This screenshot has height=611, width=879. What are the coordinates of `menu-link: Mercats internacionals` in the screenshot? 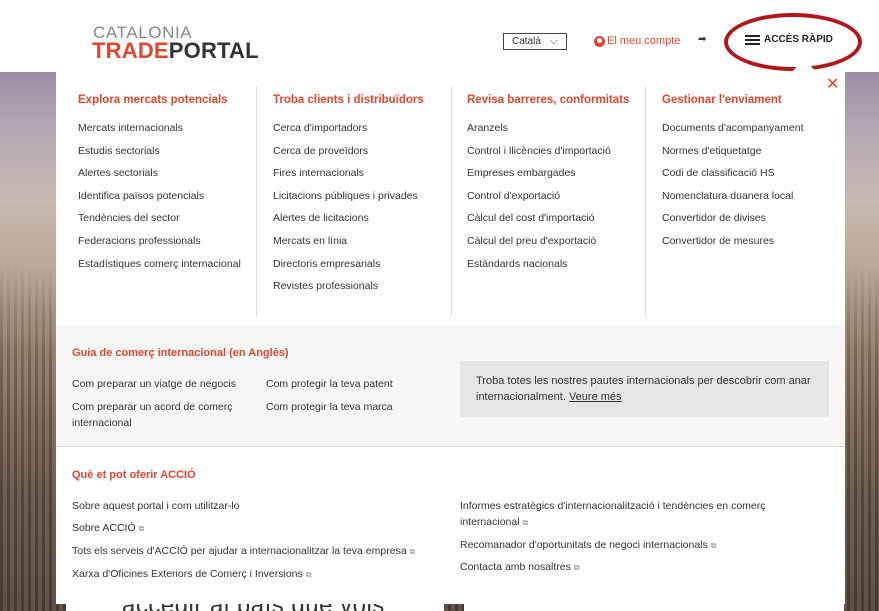 It's located at (159, 128).